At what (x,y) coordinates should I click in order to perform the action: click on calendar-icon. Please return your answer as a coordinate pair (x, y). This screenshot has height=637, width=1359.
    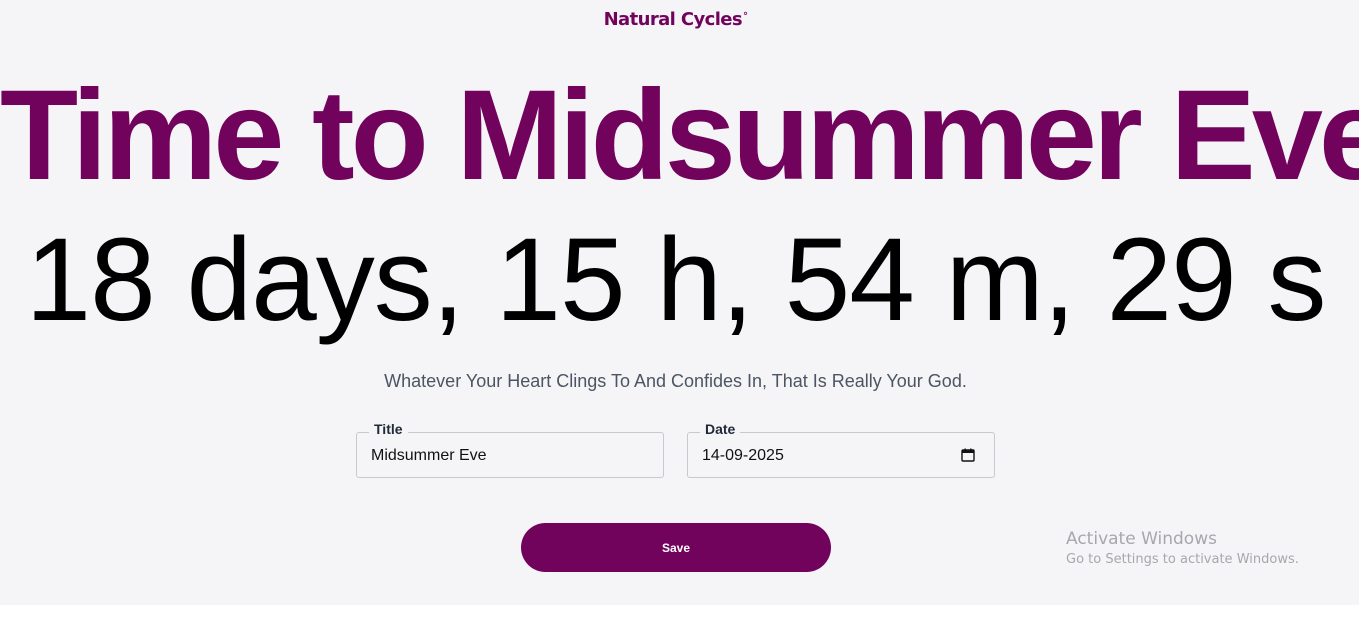
    Looking at the image, I should click on (968, 455).